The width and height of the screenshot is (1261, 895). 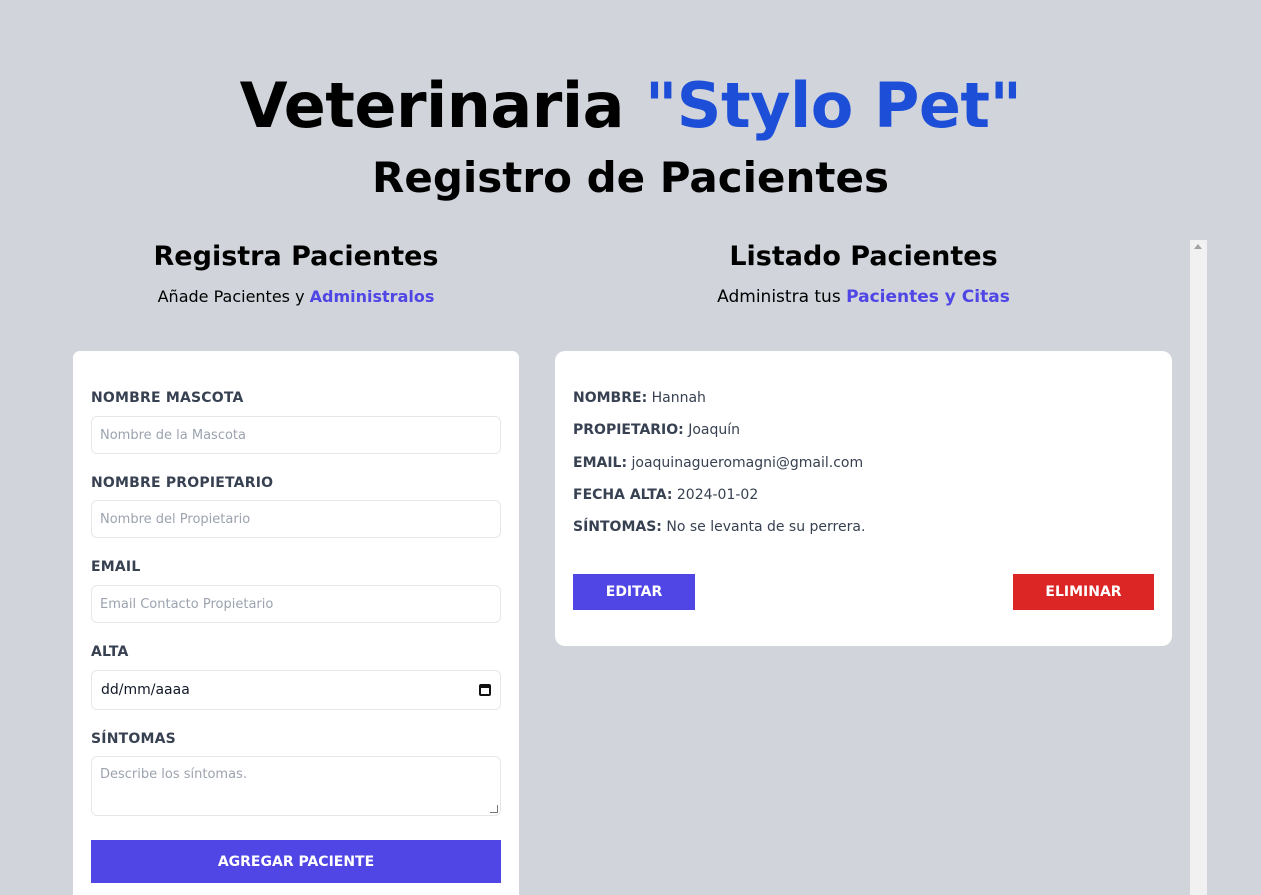 I want to click on patient-symptoms-value: No se levanta de su perrera., so click(x=766, y=527).